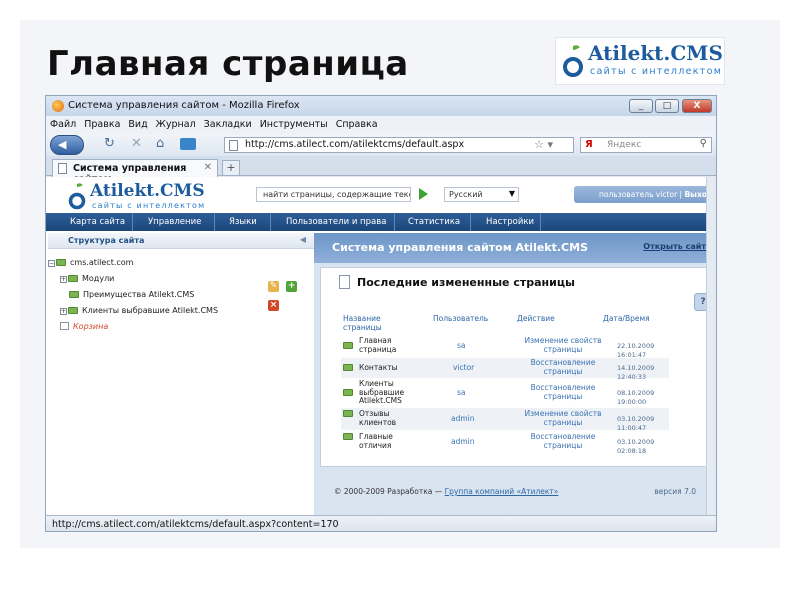 This screenshot has height=600, width=800. I want to click on page-name: Клиенты выбравшие Atilekt.CMS, so click(388, 392).